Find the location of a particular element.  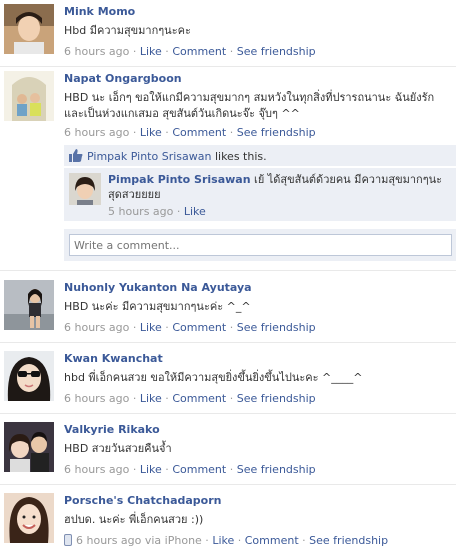

liker-name-link: Pimpak Pinto Srisawan is located at coordinates (149, 156).